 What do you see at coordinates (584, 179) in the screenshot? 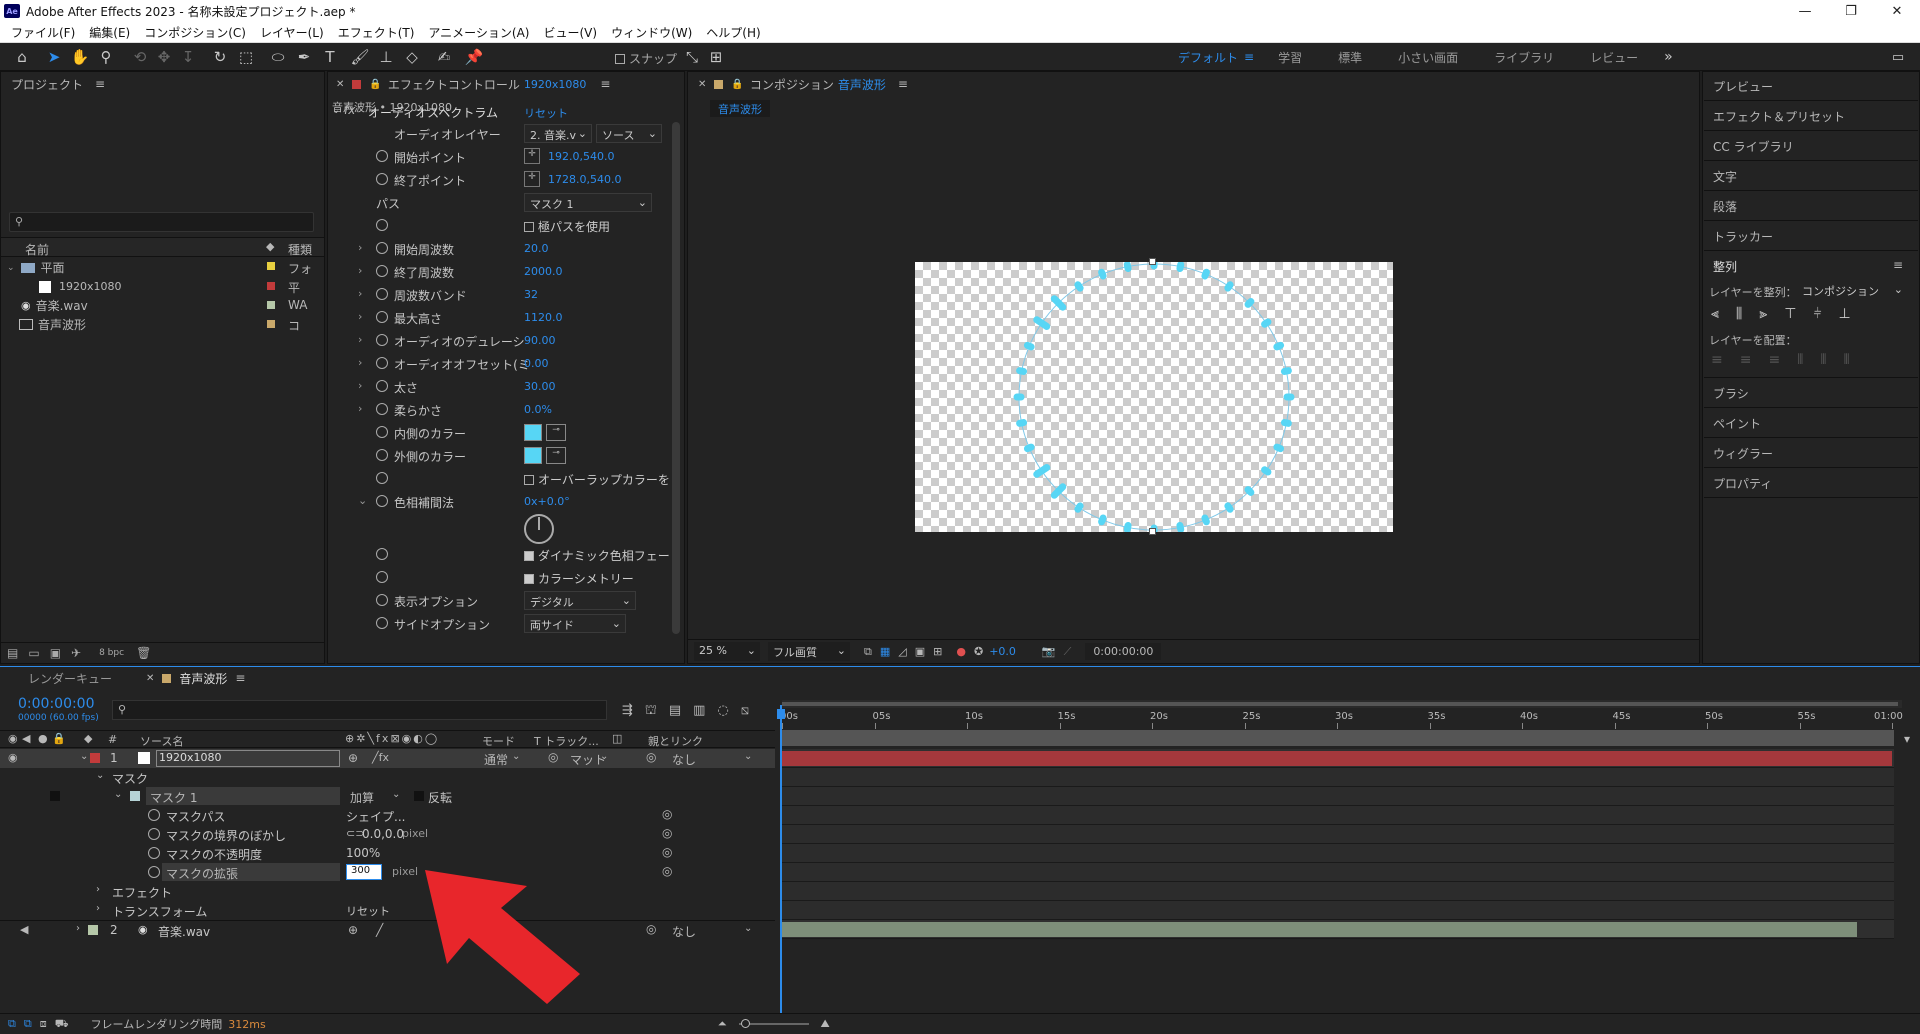
I see `end-point-value: 1728.0,540.0` at bounding box center [584, 179].